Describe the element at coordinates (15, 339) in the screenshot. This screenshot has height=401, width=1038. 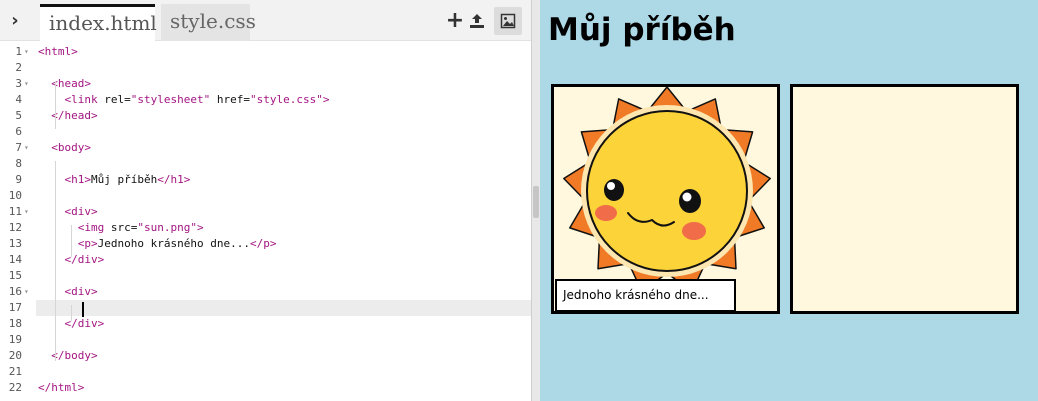
I see `line-number: 19` at that location.